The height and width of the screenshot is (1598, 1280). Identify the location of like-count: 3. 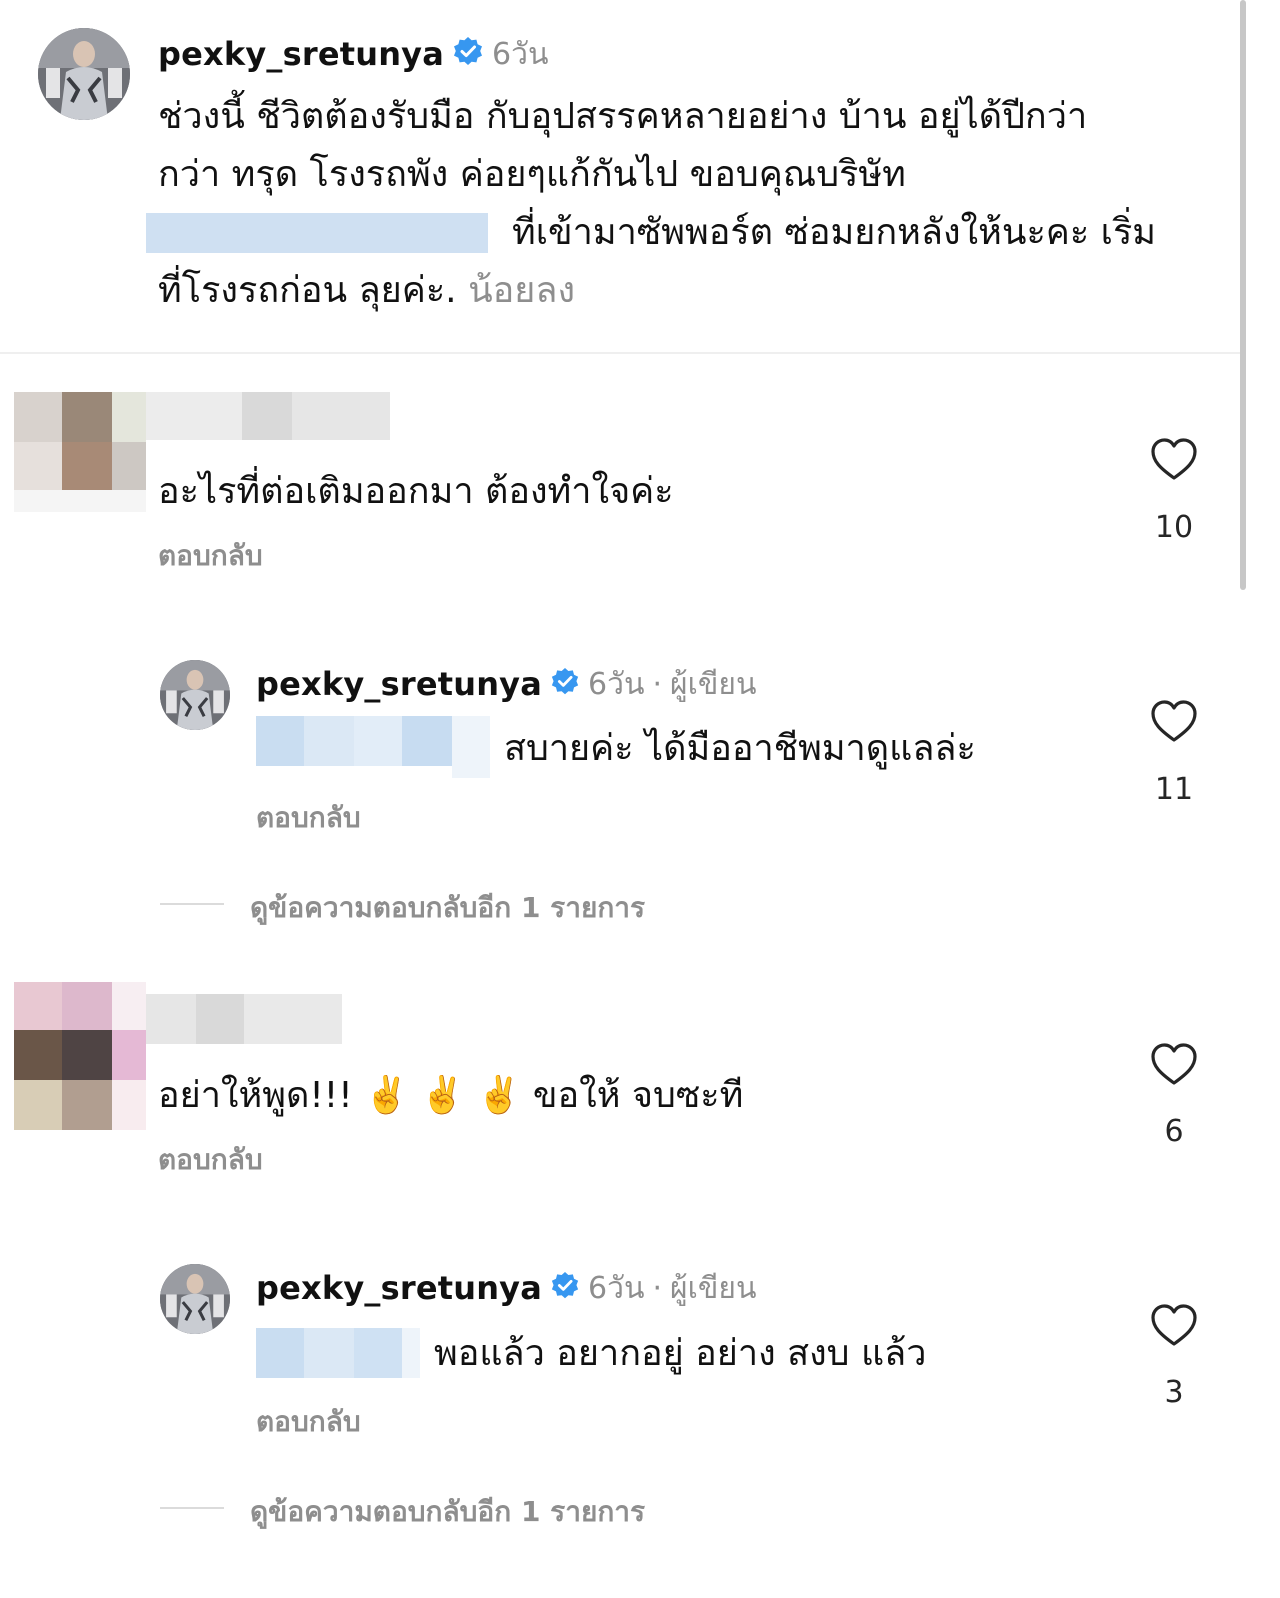
(1174, 1392).